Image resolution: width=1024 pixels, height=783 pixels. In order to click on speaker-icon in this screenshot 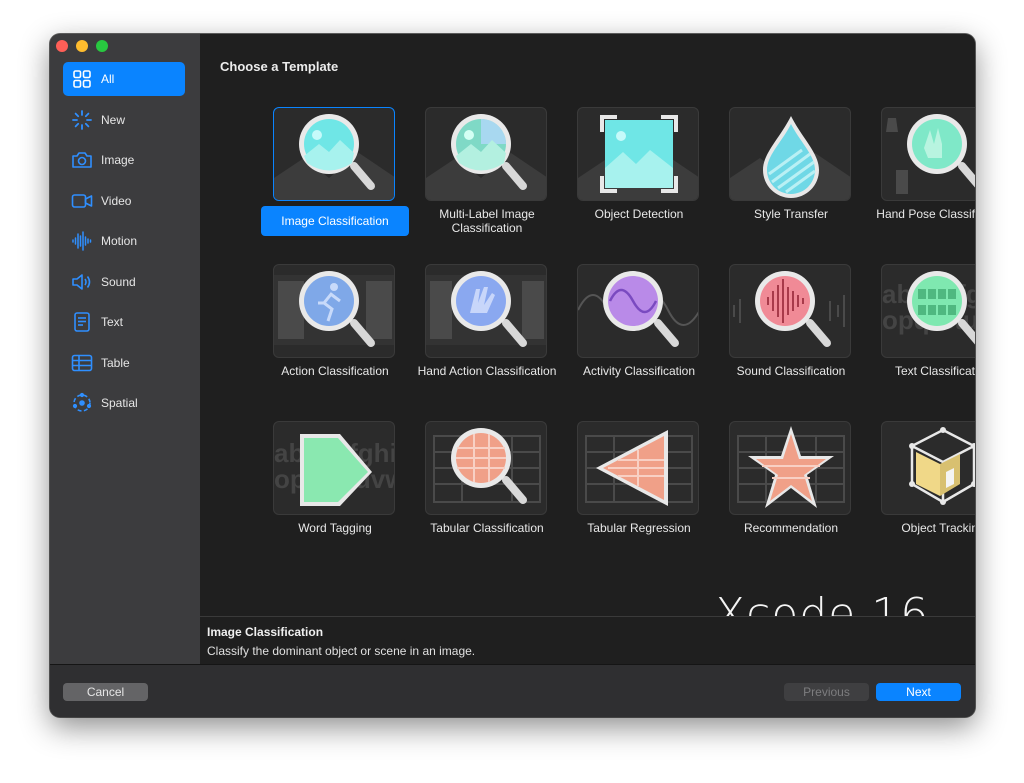, I will do `click(82, 282)`.